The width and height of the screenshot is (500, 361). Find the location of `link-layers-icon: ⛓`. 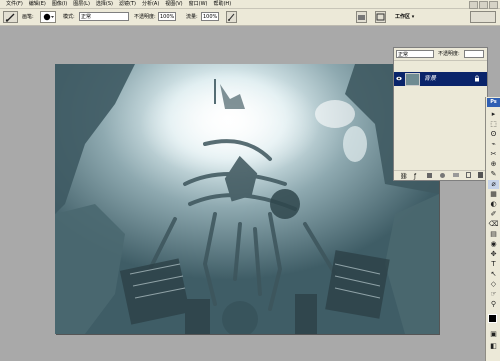

link-layers-icon: ⛓ is located at coordinates (404, 176).